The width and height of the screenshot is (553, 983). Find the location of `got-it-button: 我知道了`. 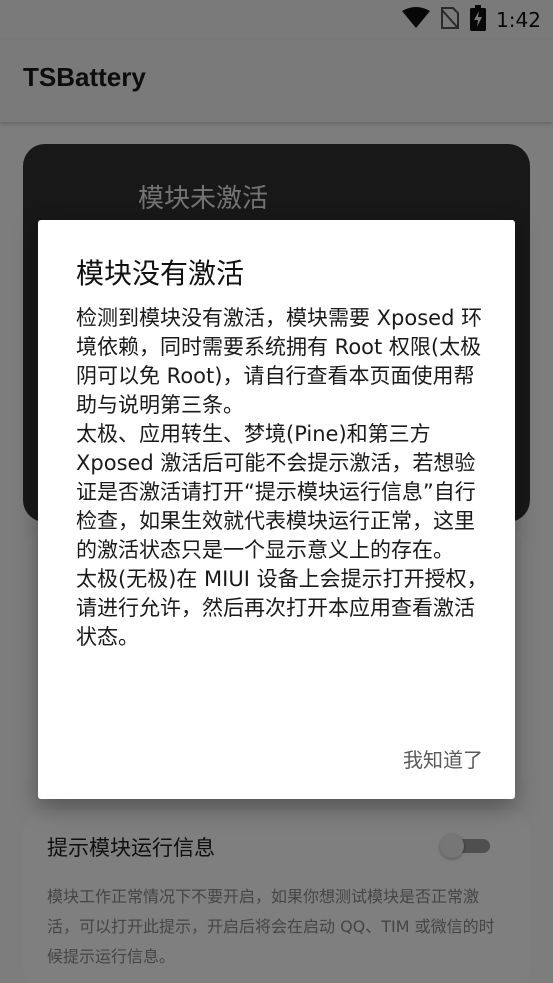

got-it-button: 我知道了 is located at coordinates (443, 758).